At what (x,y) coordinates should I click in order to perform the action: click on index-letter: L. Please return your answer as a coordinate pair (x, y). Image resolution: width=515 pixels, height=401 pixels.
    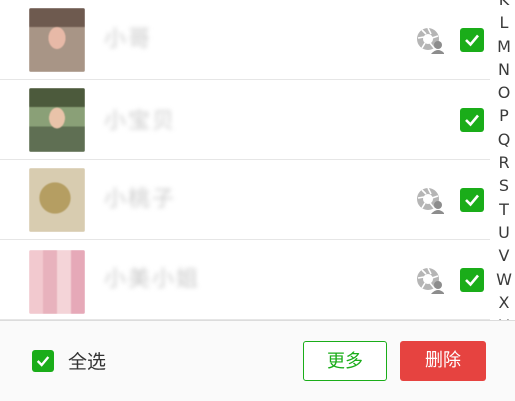
    Looking at the image, I should click on (504, 22).